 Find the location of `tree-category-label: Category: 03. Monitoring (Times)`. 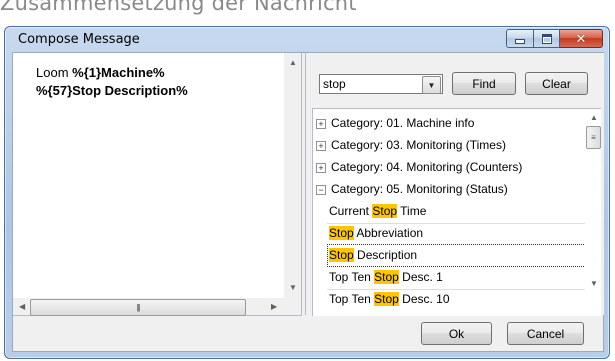

tree-category-label: Category: 03. Monitoring (Times) is located at coordinates (418, 145).